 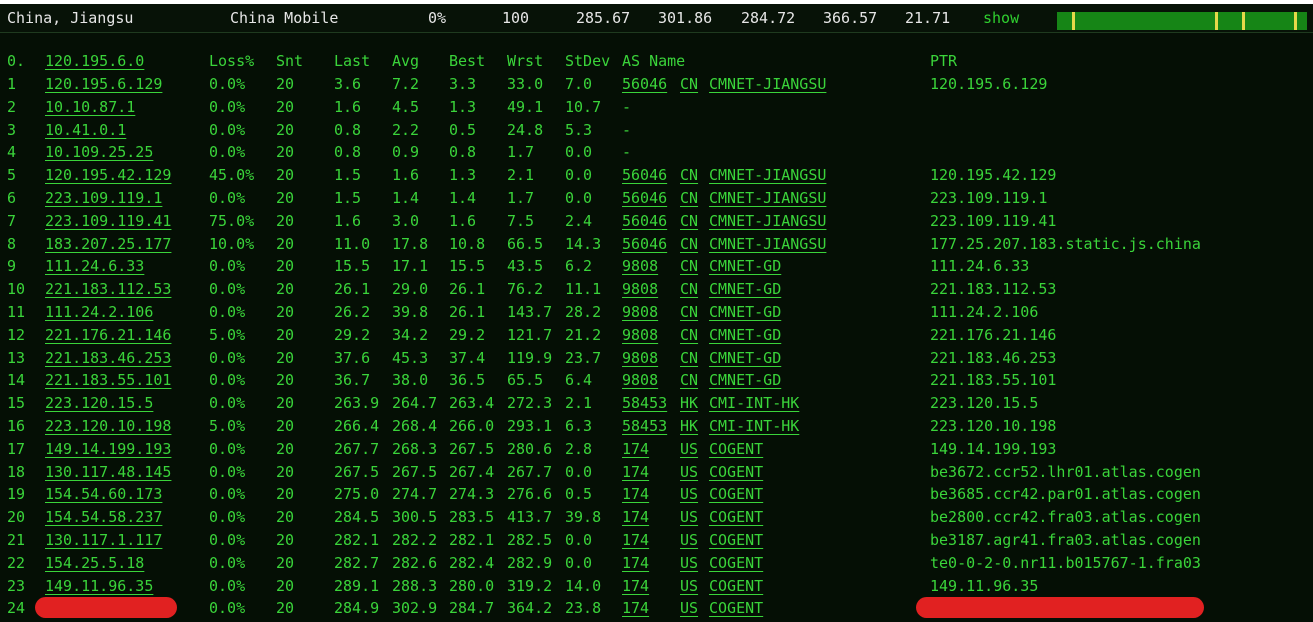 I want to click on cell-idx: 15, so click(x=16, y=403).